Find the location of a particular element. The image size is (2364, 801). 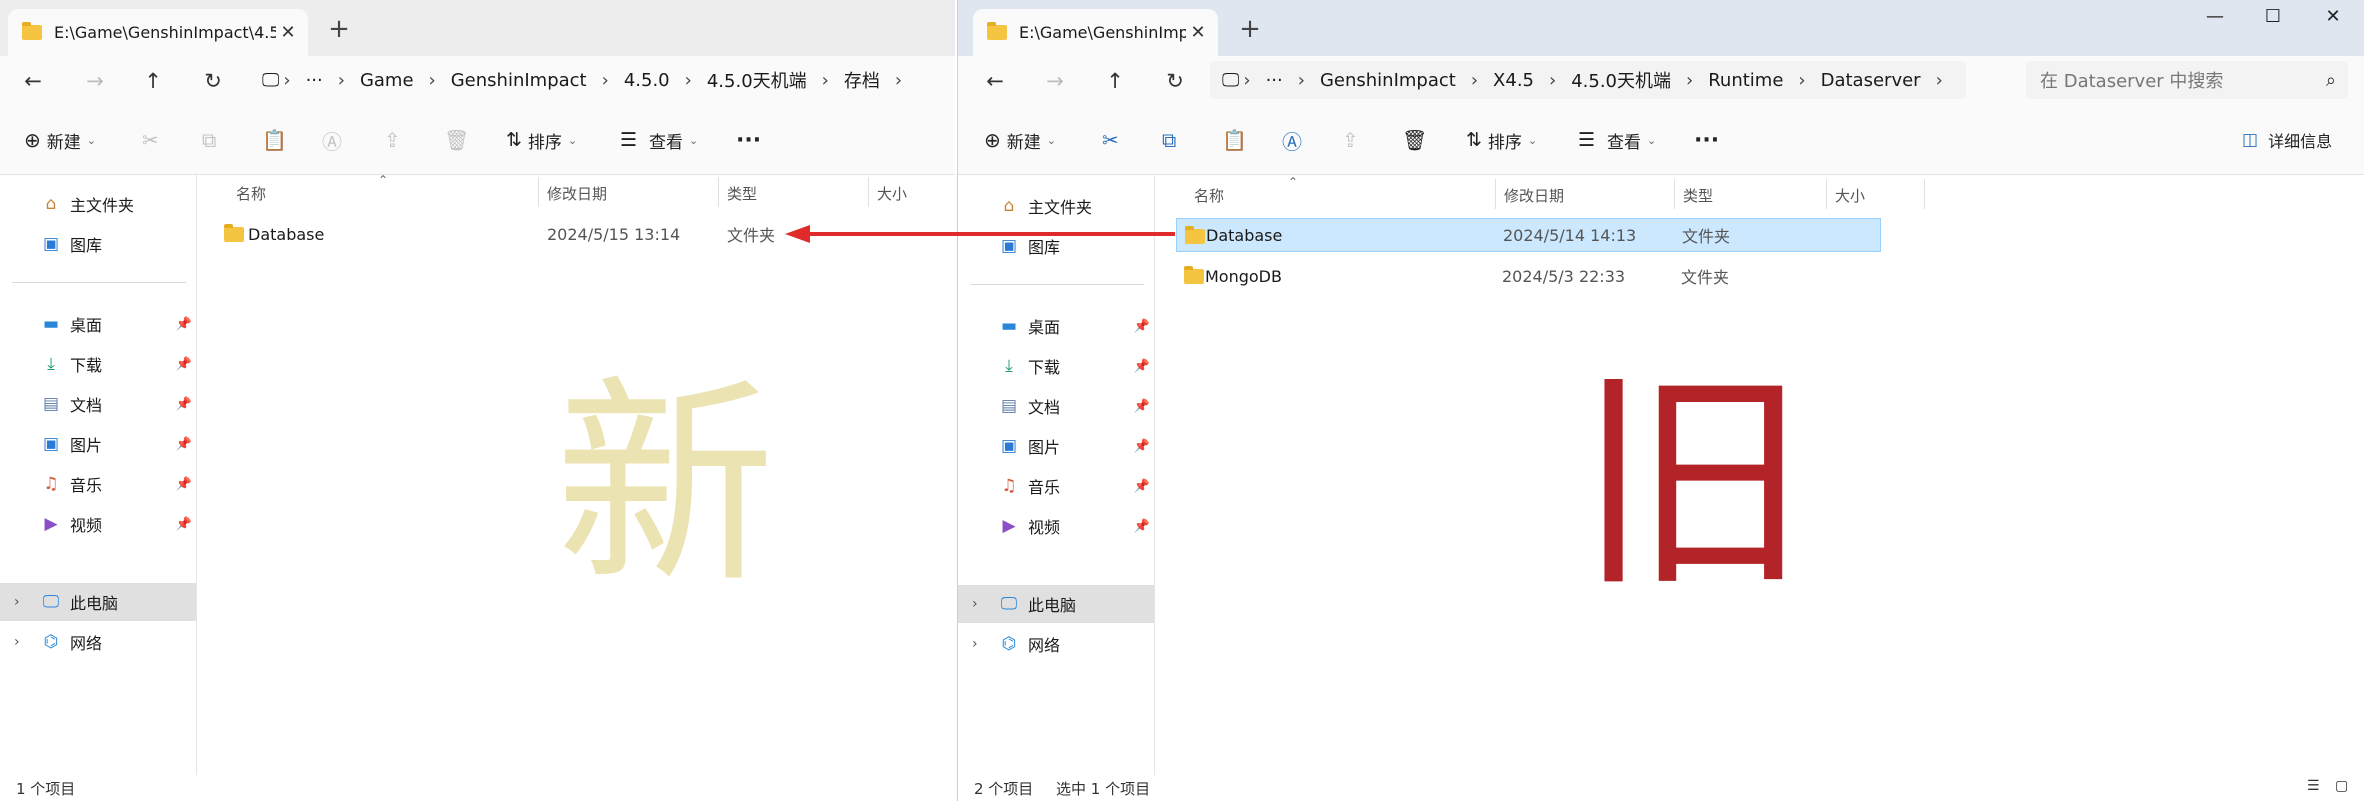

column-date: 修改日期 is located at coordinates (1534, 195).